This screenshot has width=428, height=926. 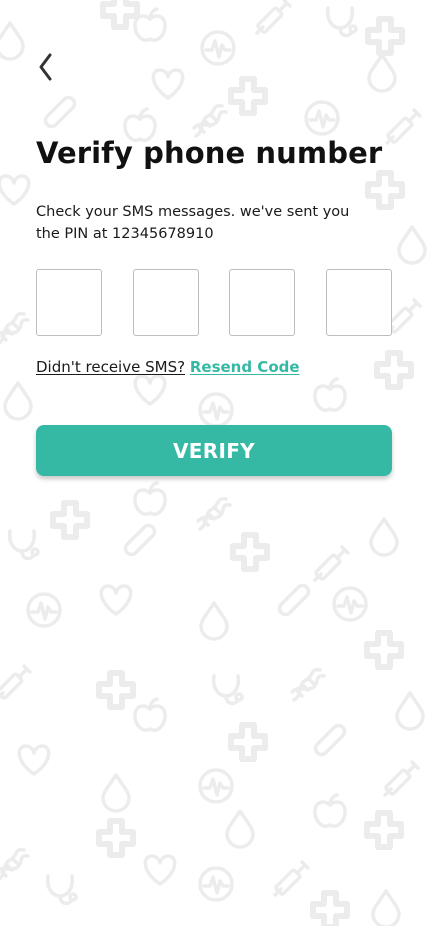 I want to click on verify-button: VERIFY, so click(x=214, y=450).